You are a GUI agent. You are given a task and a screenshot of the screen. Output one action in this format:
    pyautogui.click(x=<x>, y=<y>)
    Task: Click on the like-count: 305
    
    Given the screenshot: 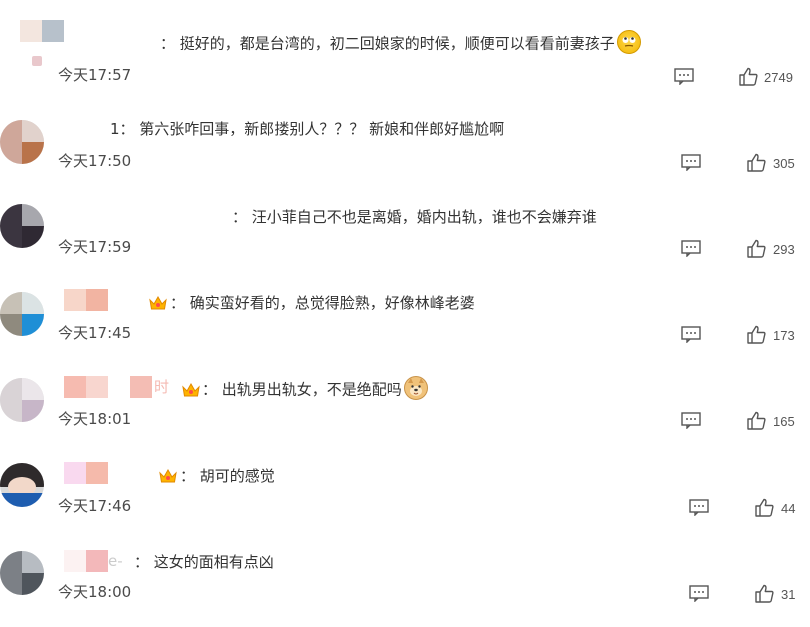 What is the action you would take?
    pyautogui.click(x=784, y=163)
    